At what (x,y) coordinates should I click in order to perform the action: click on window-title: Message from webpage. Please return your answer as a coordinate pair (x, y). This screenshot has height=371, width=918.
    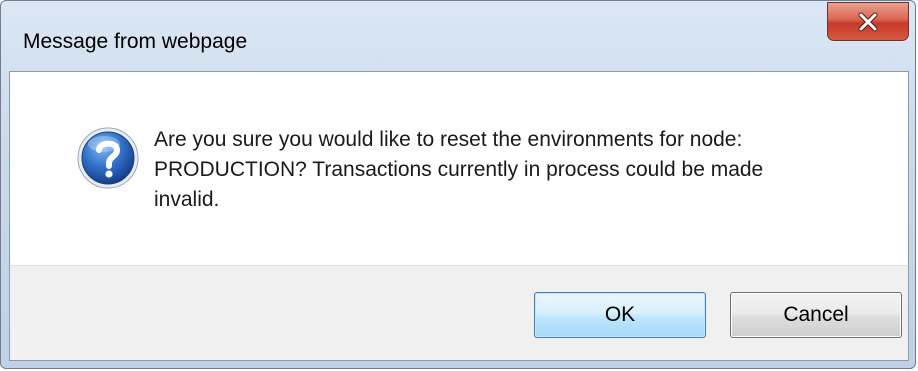
    Looking at the image, I should click on (135, 41).